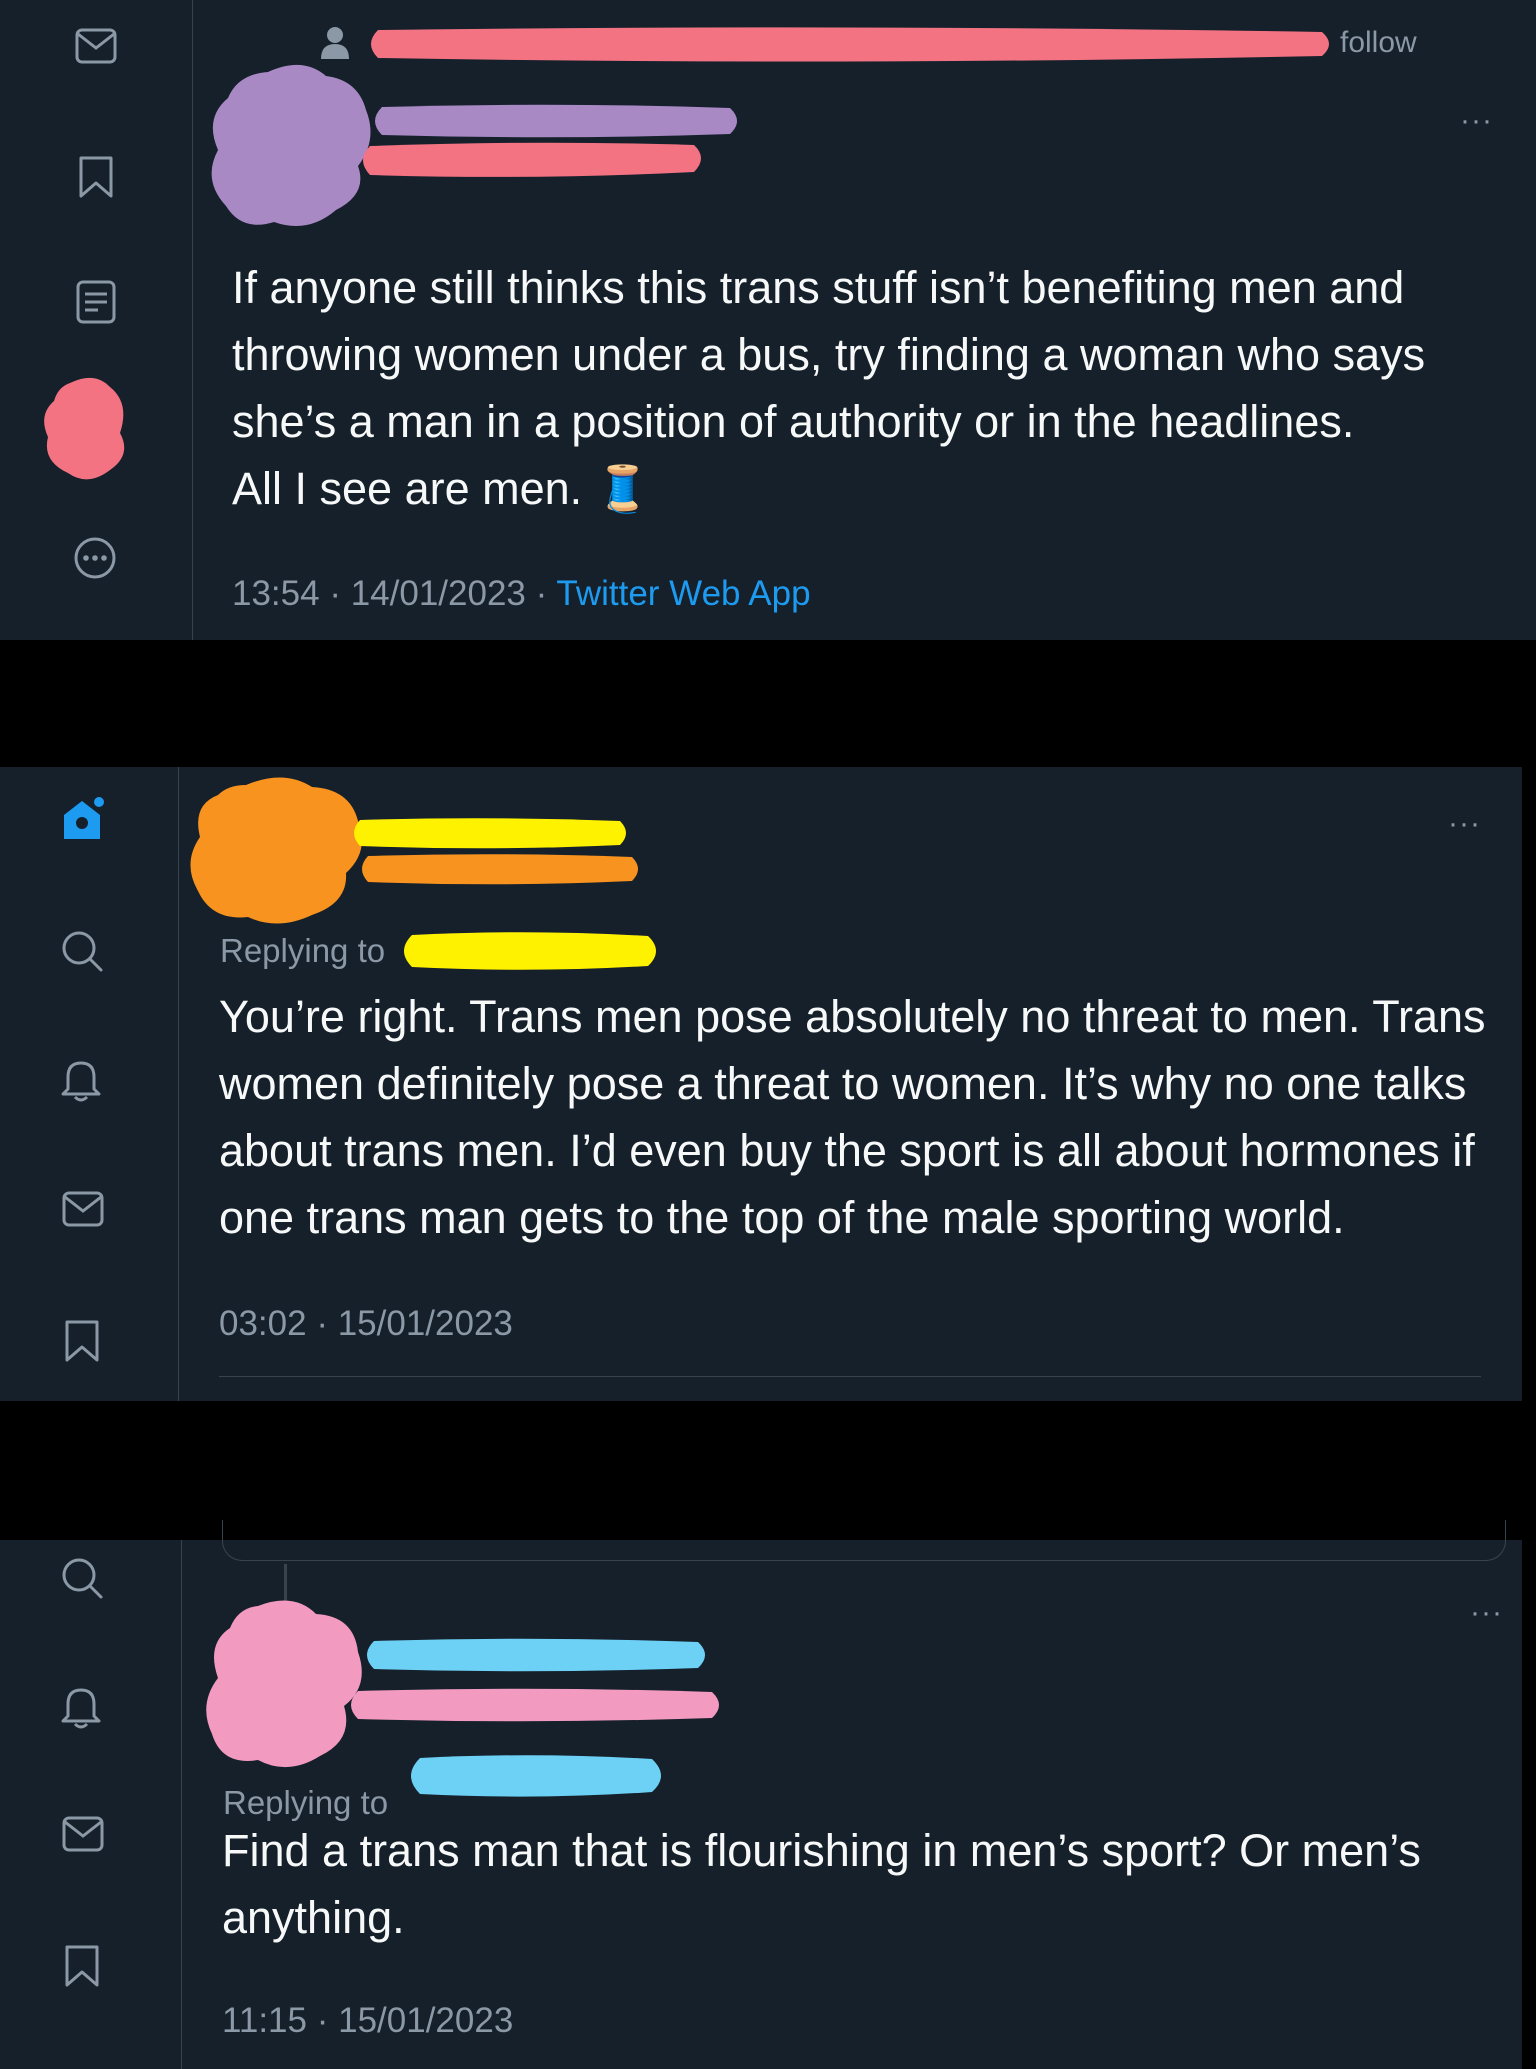 The height and width of the screenshot is (2069, 1536). Describe the element at coordinates (438, 593) in the screenshot. I see `tweet-date: 14/01/2023` at that location.